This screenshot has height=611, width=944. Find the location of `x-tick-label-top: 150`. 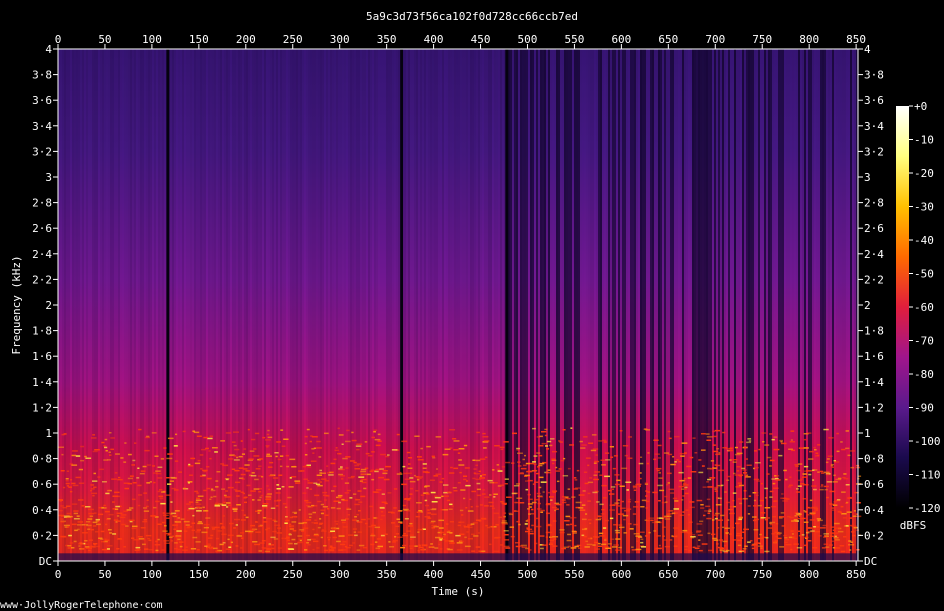

x-tick-label-top: 150 is located at coordinates (199, 39).